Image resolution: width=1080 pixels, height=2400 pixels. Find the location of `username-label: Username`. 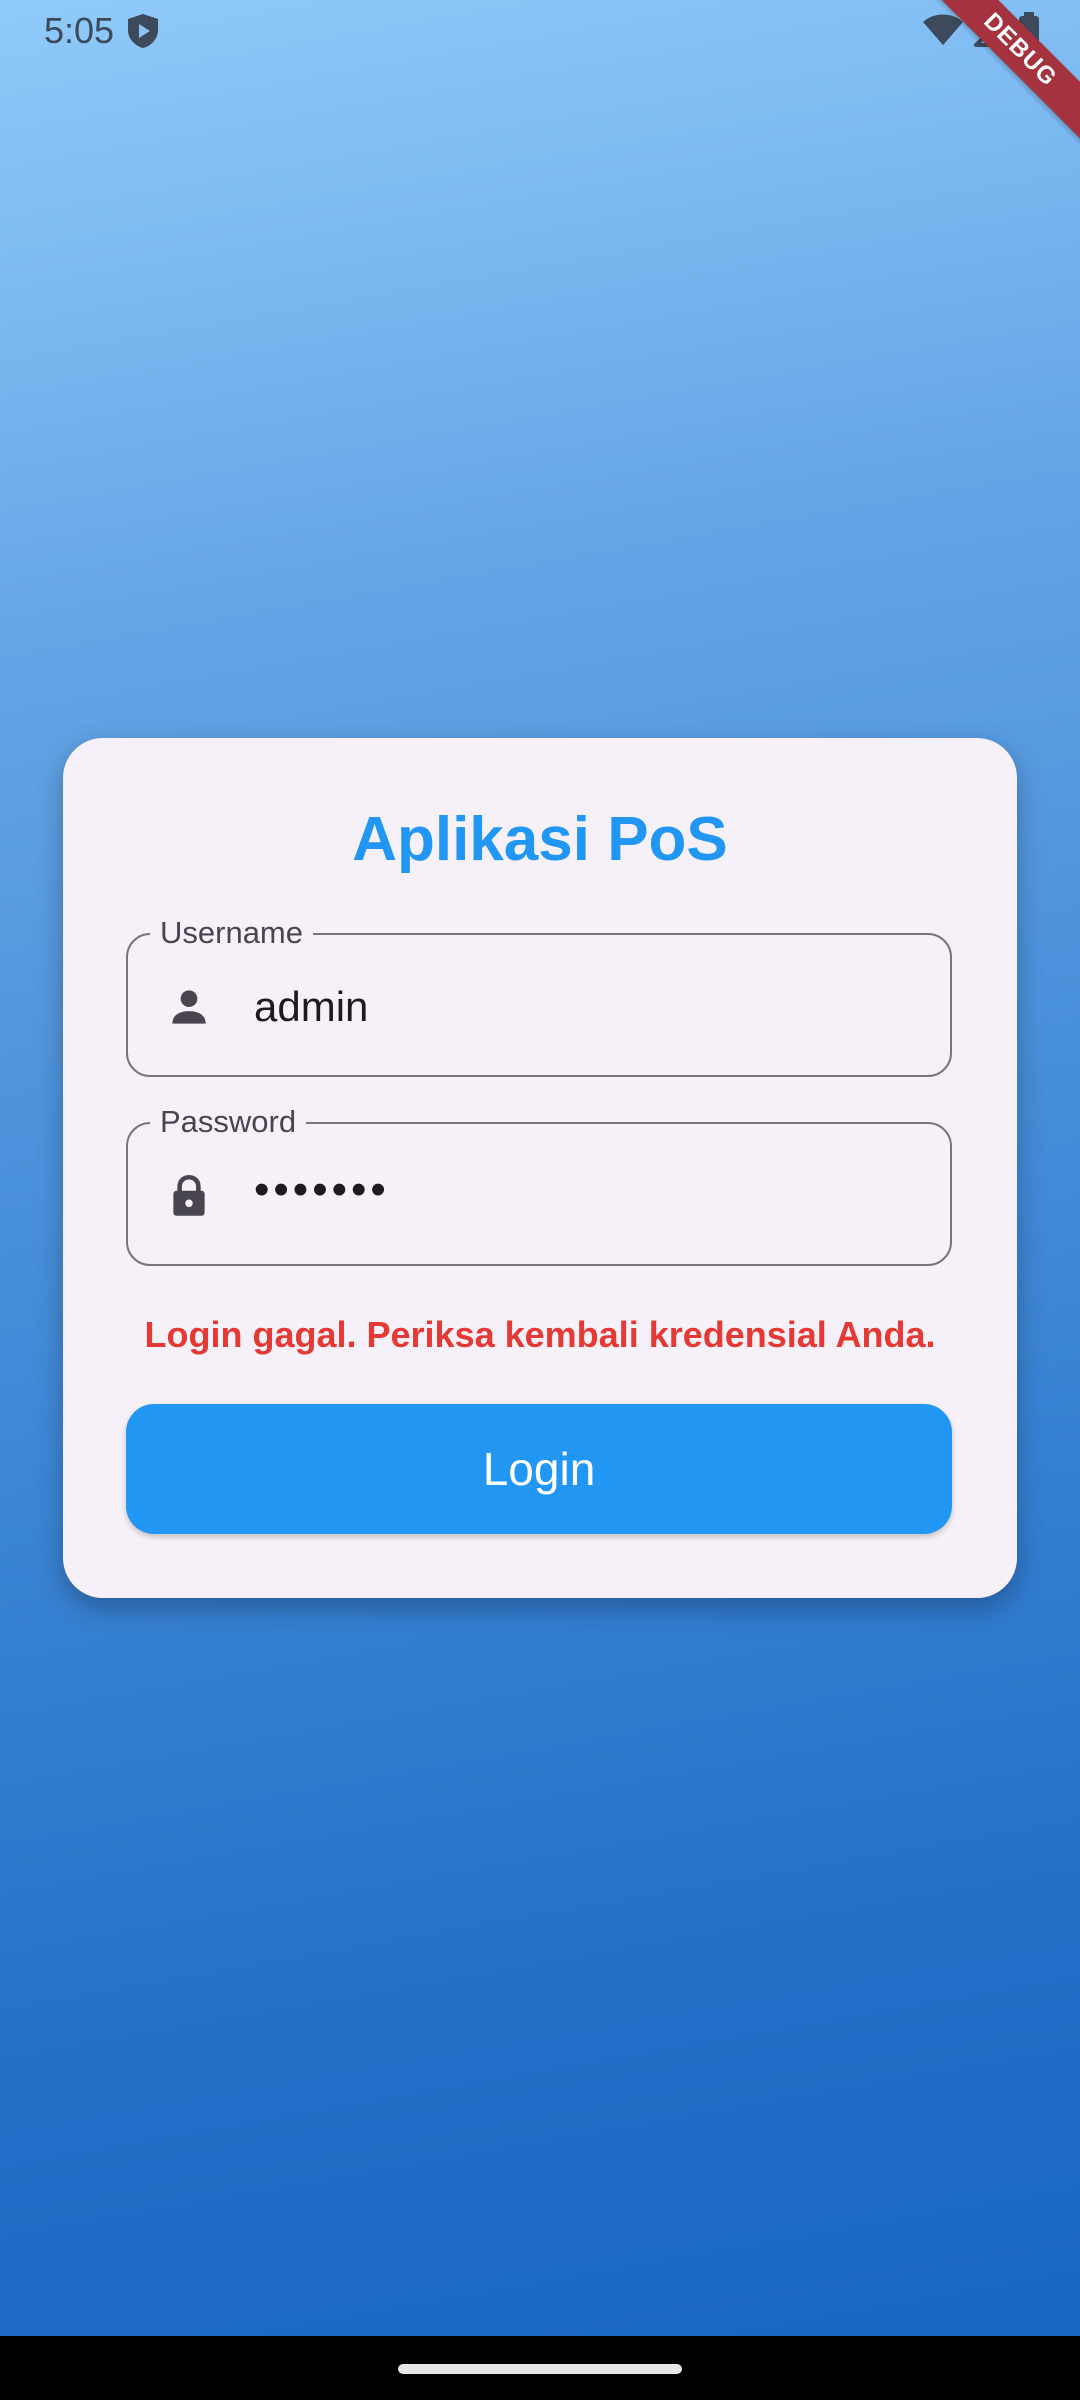

username-label: Username is located at coordinates (231, 933).